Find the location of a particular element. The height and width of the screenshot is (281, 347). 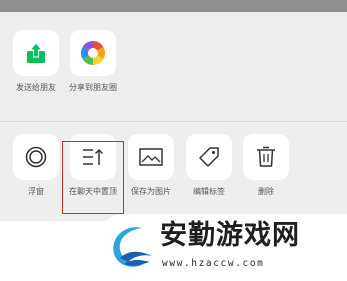

share-up-arrow-icon is located at coordinates (36, 52).